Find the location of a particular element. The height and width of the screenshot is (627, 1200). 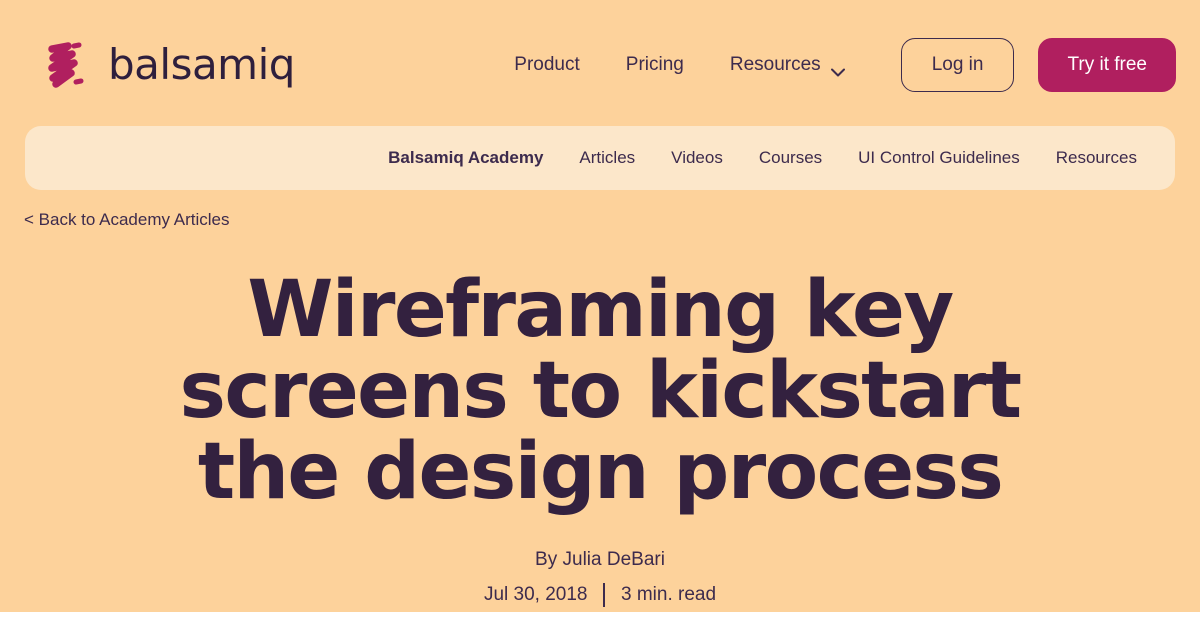

article-date: Jul 30, 2018 is located at coordinates (535, 595).